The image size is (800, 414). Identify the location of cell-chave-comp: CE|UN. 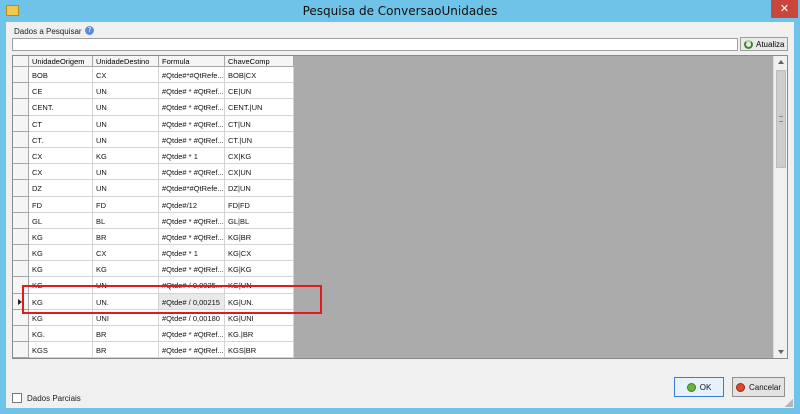
(259, 91).